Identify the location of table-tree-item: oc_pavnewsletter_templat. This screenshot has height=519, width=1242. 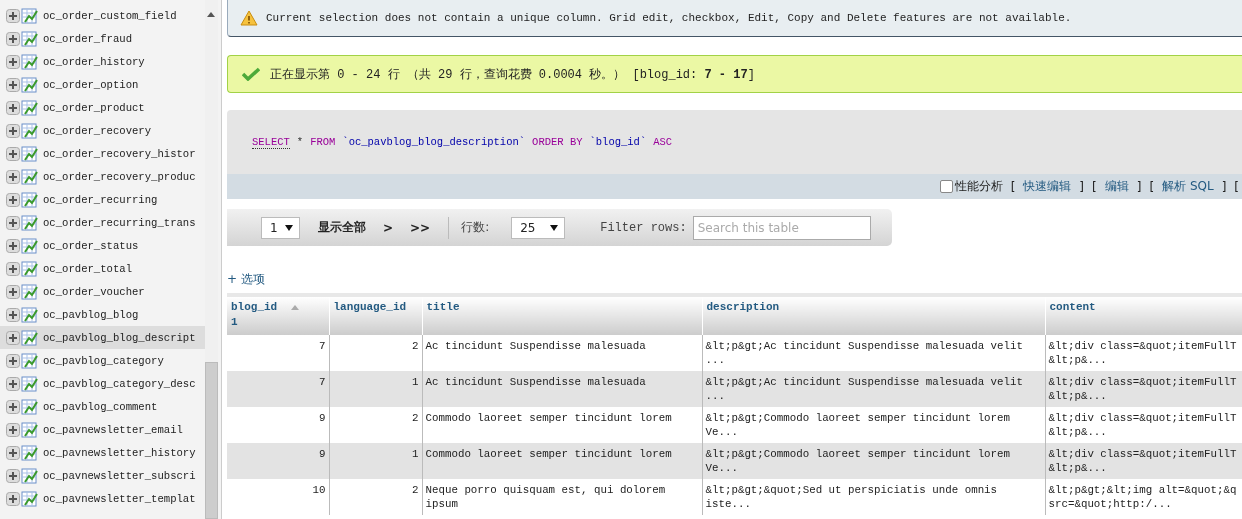
(102, 498).